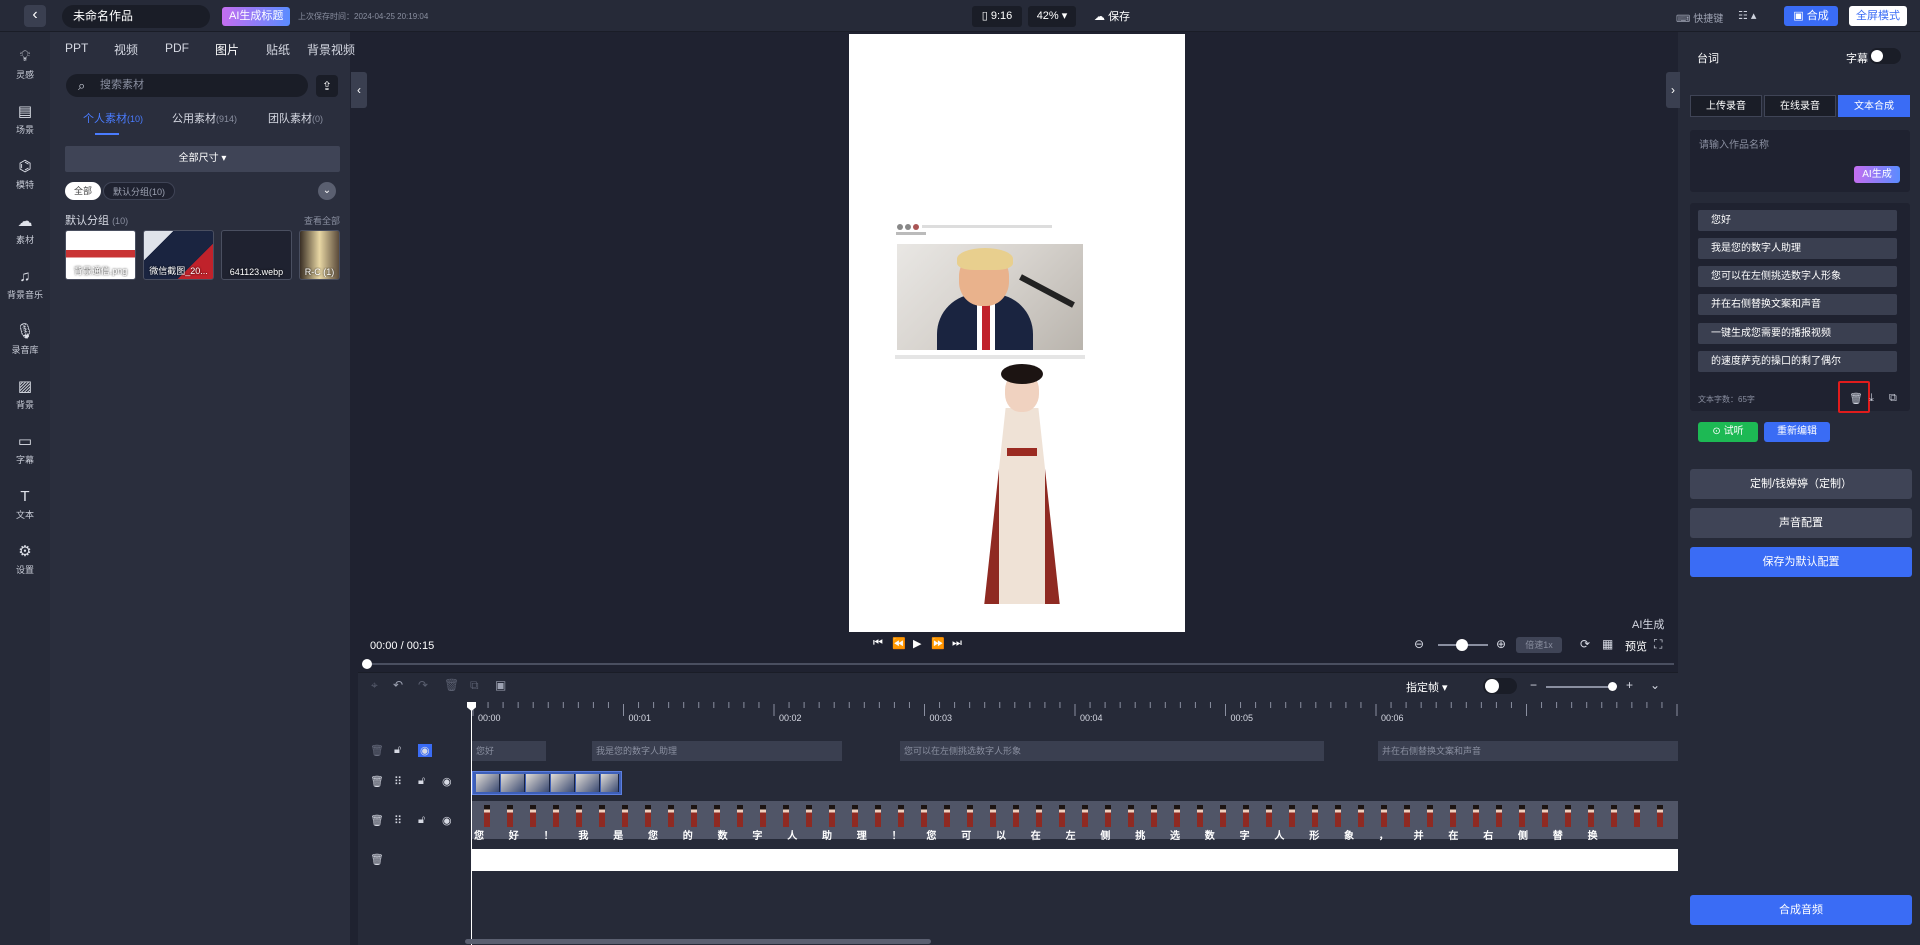 This screenshot has width=1920, height=945. What do you see at coordinates (256, 16) in the screenshot?
I see `ai-title-button: AI生成标题` at bounding box center [256, 16].